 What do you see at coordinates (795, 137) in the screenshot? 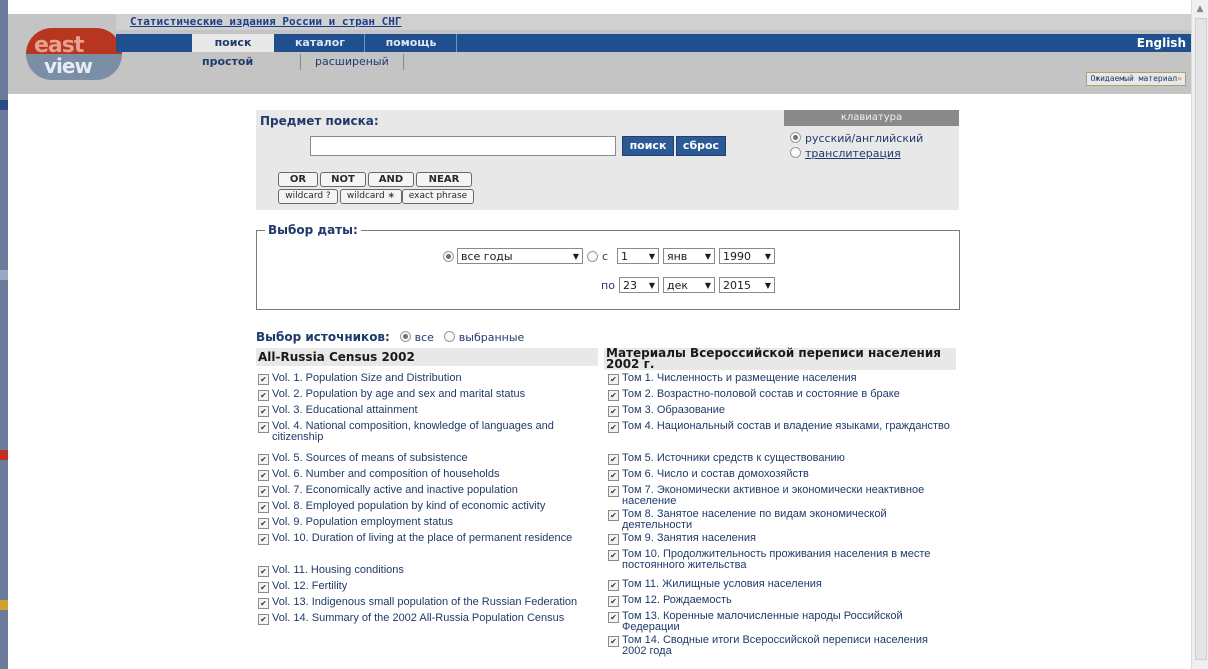
I see `radio-selected-icon` at bounding box center [795, 137].